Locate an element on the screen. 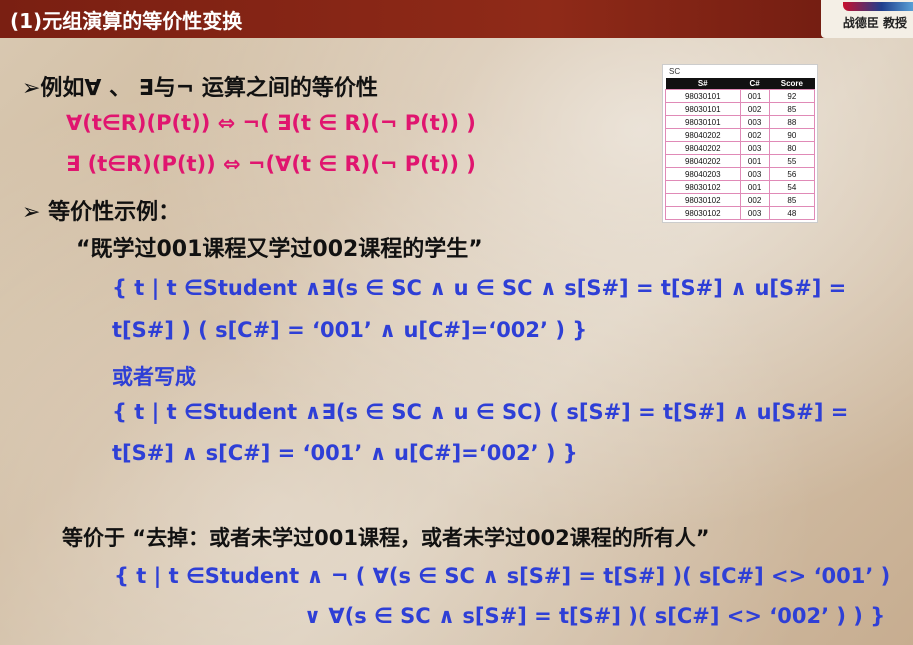 The width and height of the screenshot is (913, 645). slide-title: (1)元组演算的等价性变换 is located at coordinates (126, 21).